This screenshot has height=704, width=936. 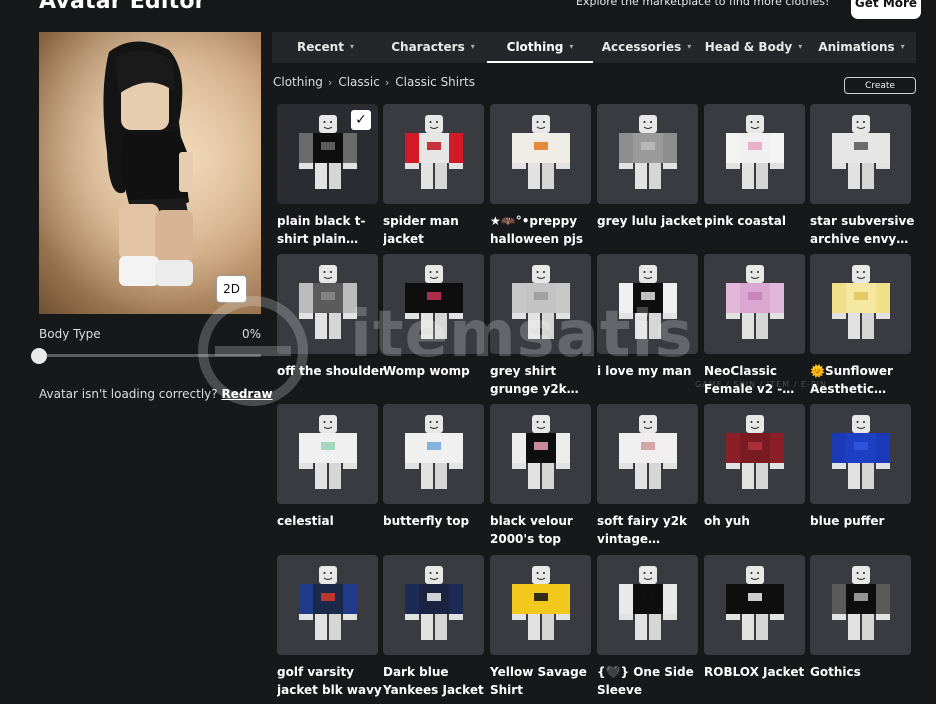 I want to click on item-card: butterfly top, so click(x=433, y=467).